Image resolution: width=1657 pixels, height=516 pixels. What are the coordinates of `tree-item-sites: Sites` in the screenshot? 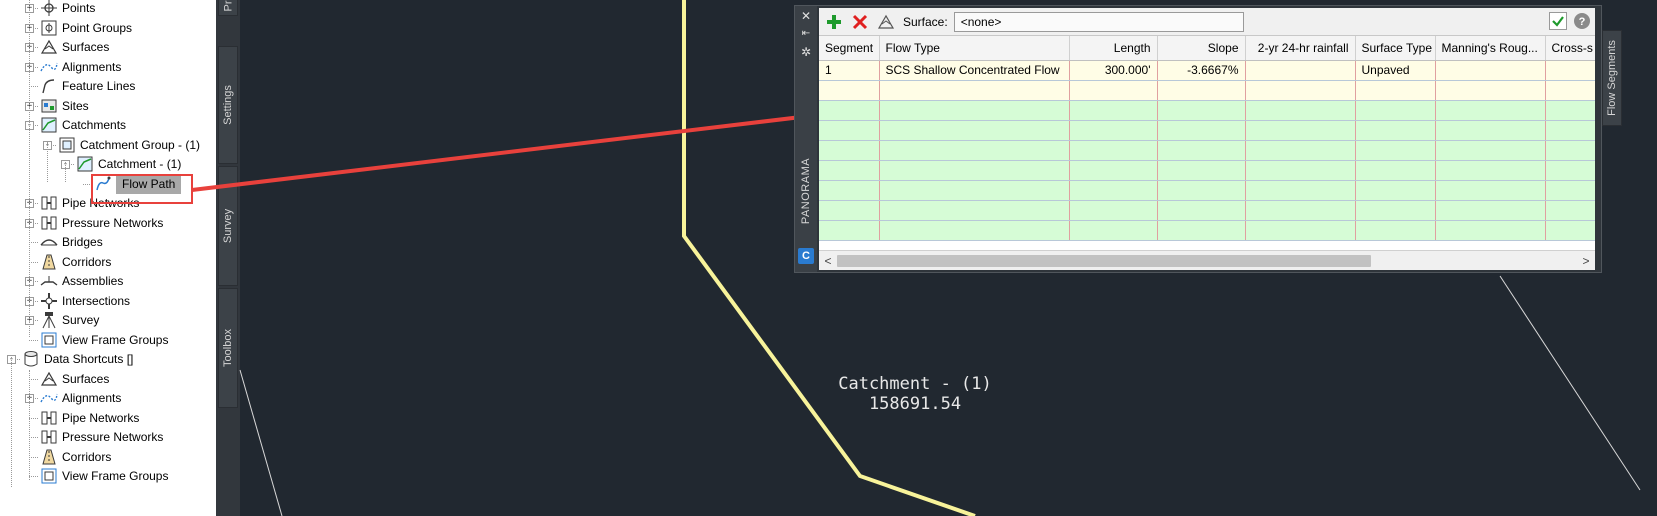 It's located at (64, 106).